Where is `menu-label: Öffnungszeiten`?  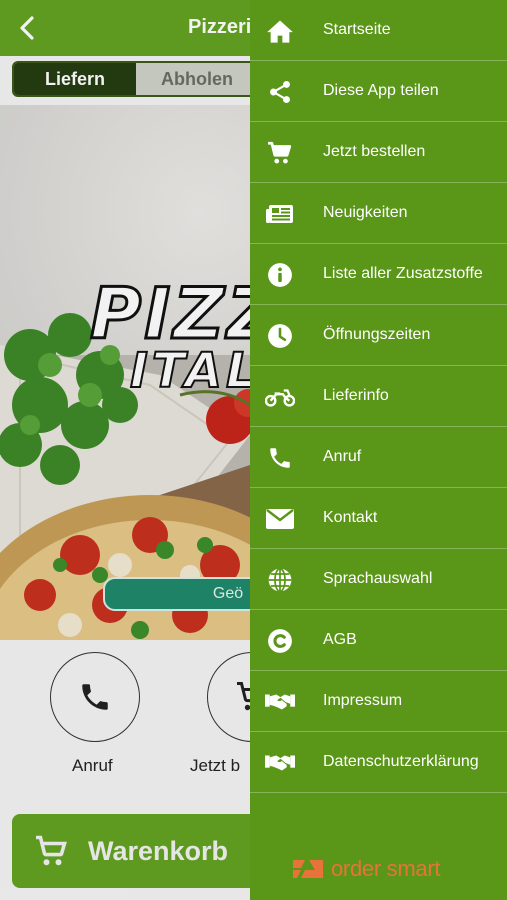 menu-label: Öffnungszeiten is located at coordinates (377, 334).